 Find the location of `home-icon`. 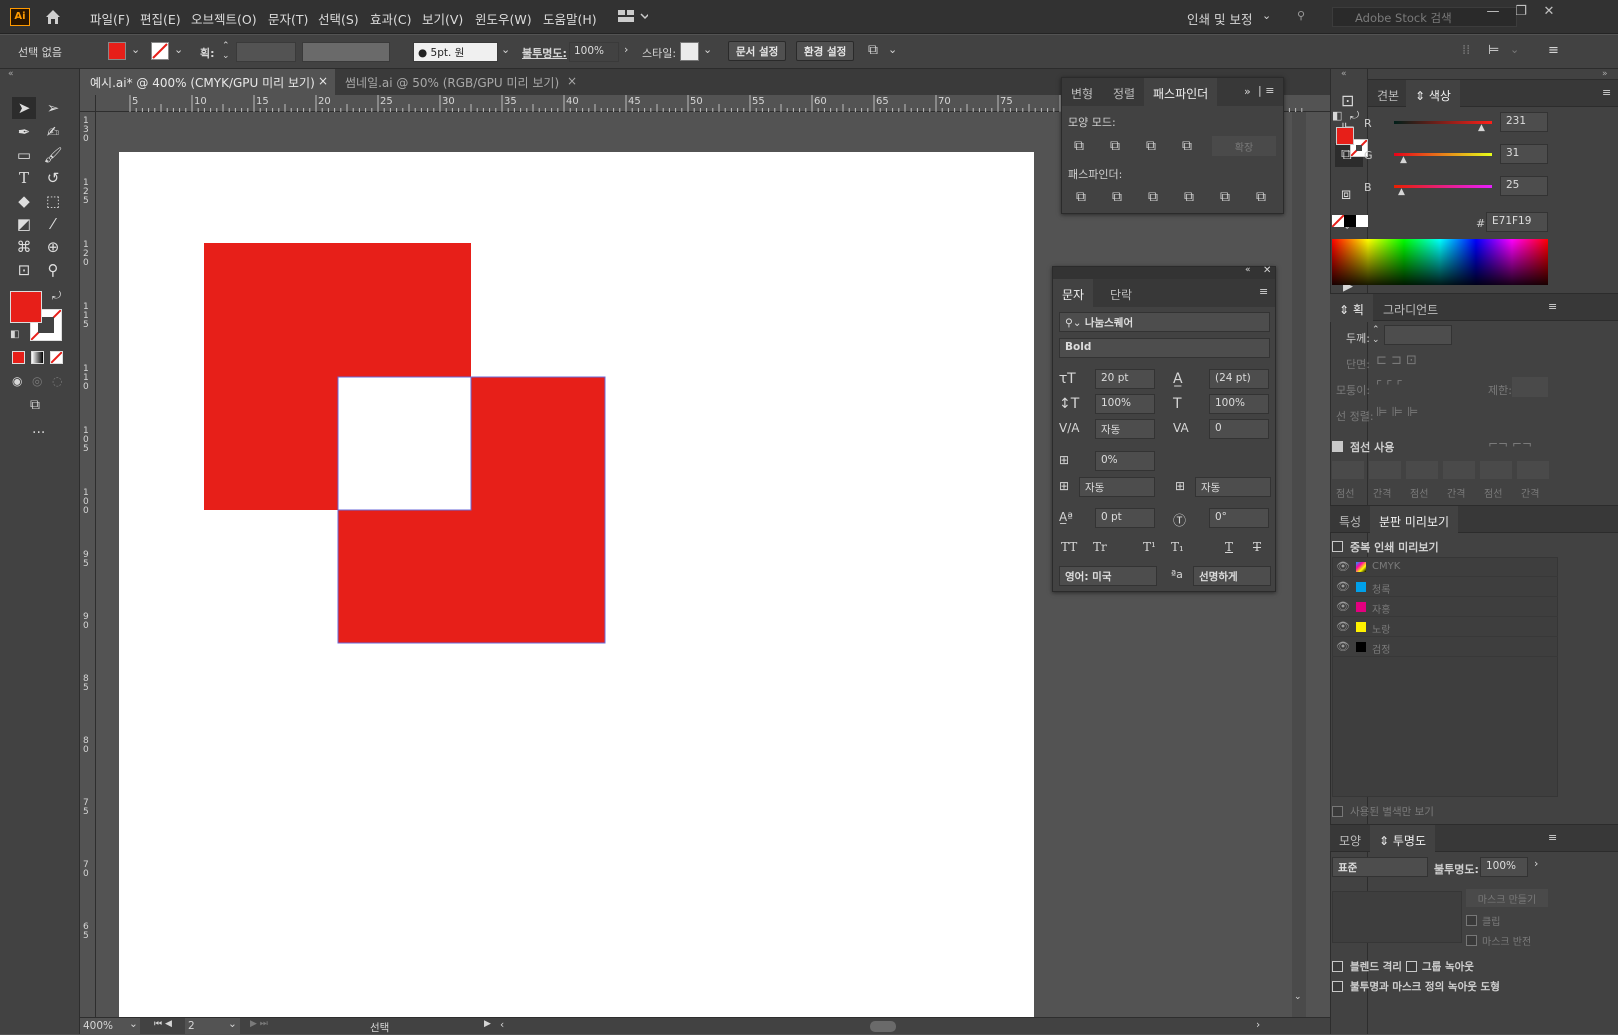

home-icon is located at coordinates (53, 17).